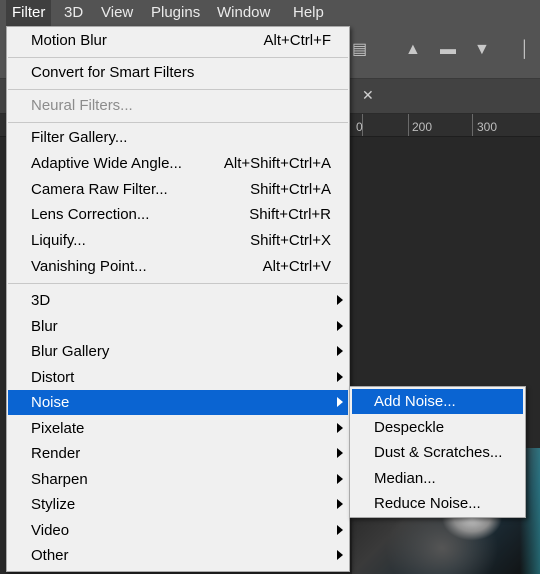 The image size is (540, 574). I want to click on shortcut-label: Alt+Ctrl+F, so click(297, 40).